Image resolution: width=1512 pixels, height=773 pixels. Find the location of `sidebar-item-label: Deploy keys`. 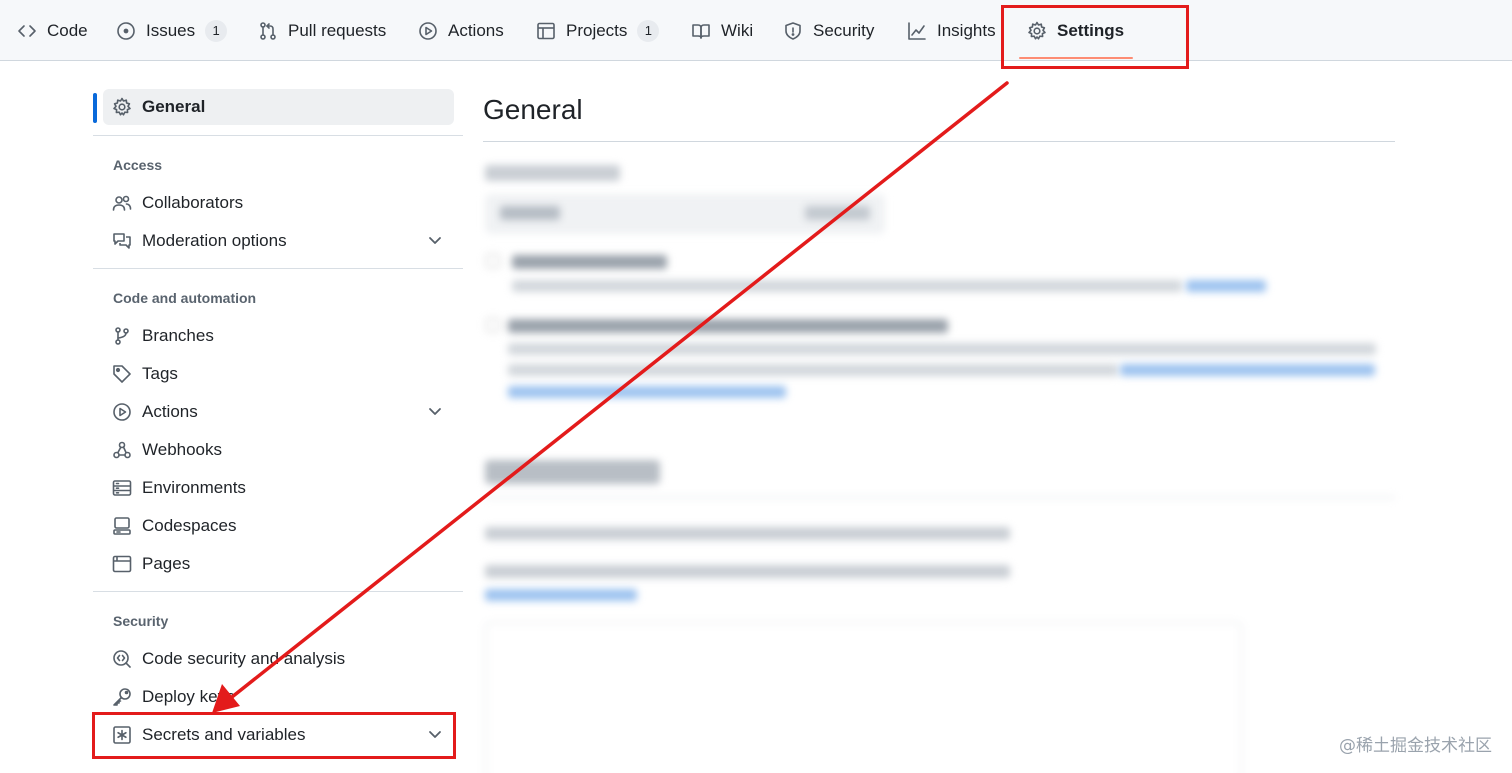

sidebar-item-label: Deploy keys is located at coordinates (188, 696).